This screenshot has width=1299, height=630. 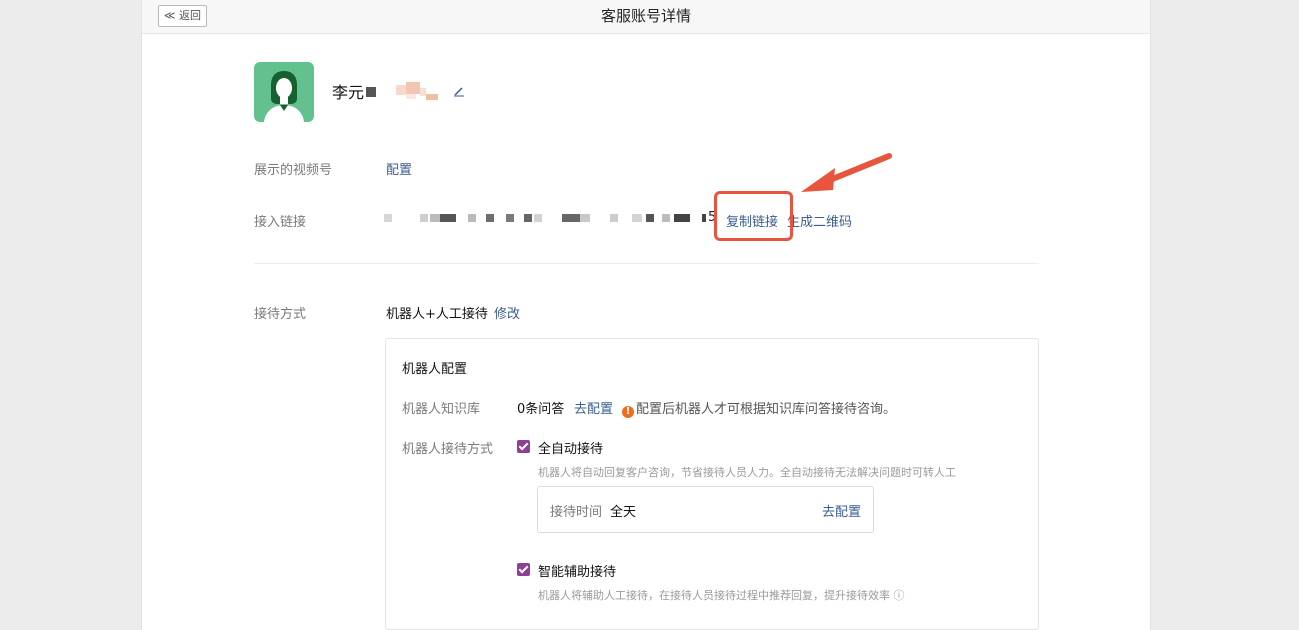 What do you see at coordinates (646, 263) in the screenshot?
I see `section-divider` at bounding box center [646, 263].